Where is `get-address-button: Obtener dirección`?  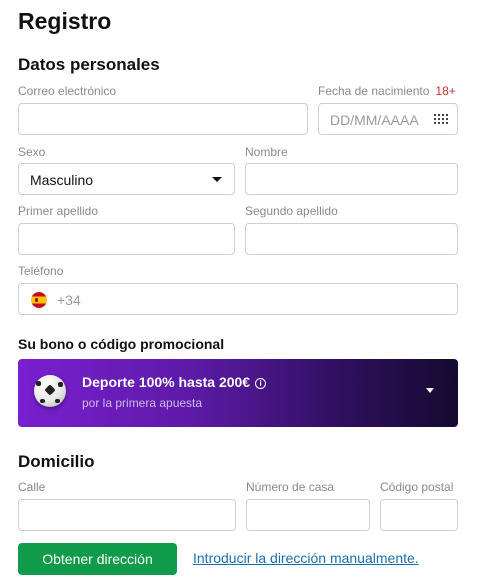
get-address-button: Obtener dirección is located at coordinates (97, 559).